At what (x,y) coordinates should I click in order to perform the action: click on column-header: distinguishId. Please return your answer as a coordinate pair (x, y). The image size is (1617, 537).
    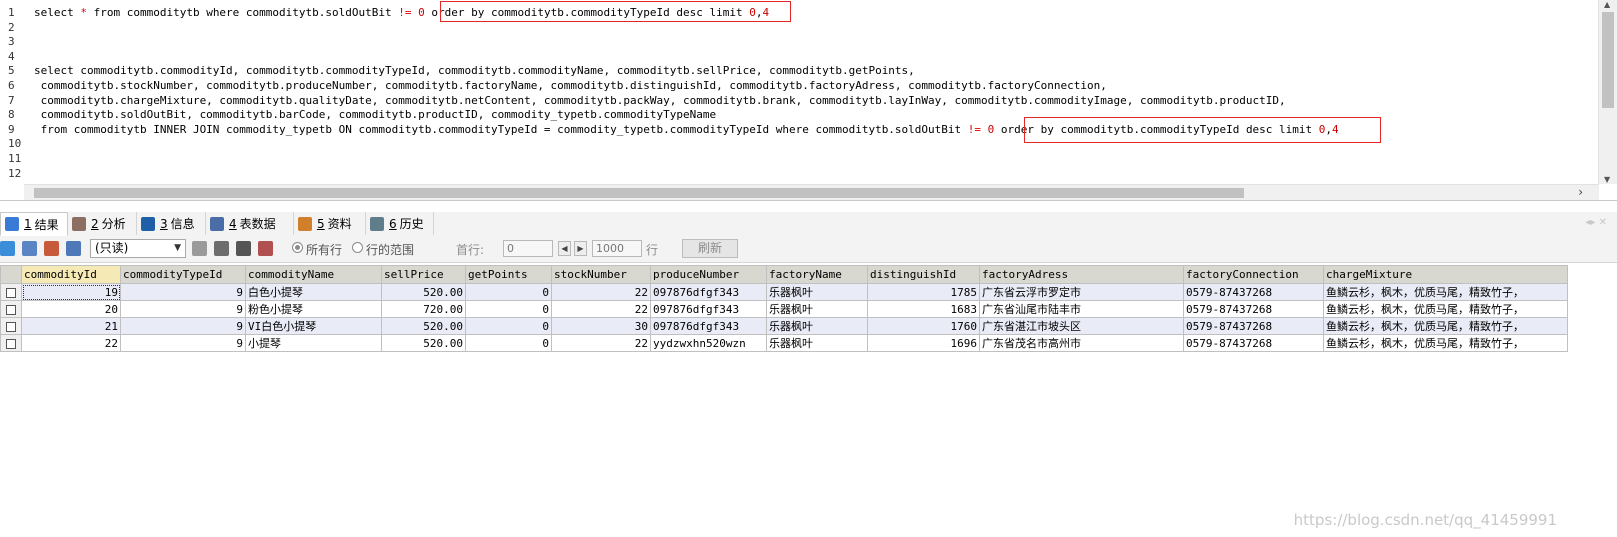
    Looking at the image, I should click on (923, 274).